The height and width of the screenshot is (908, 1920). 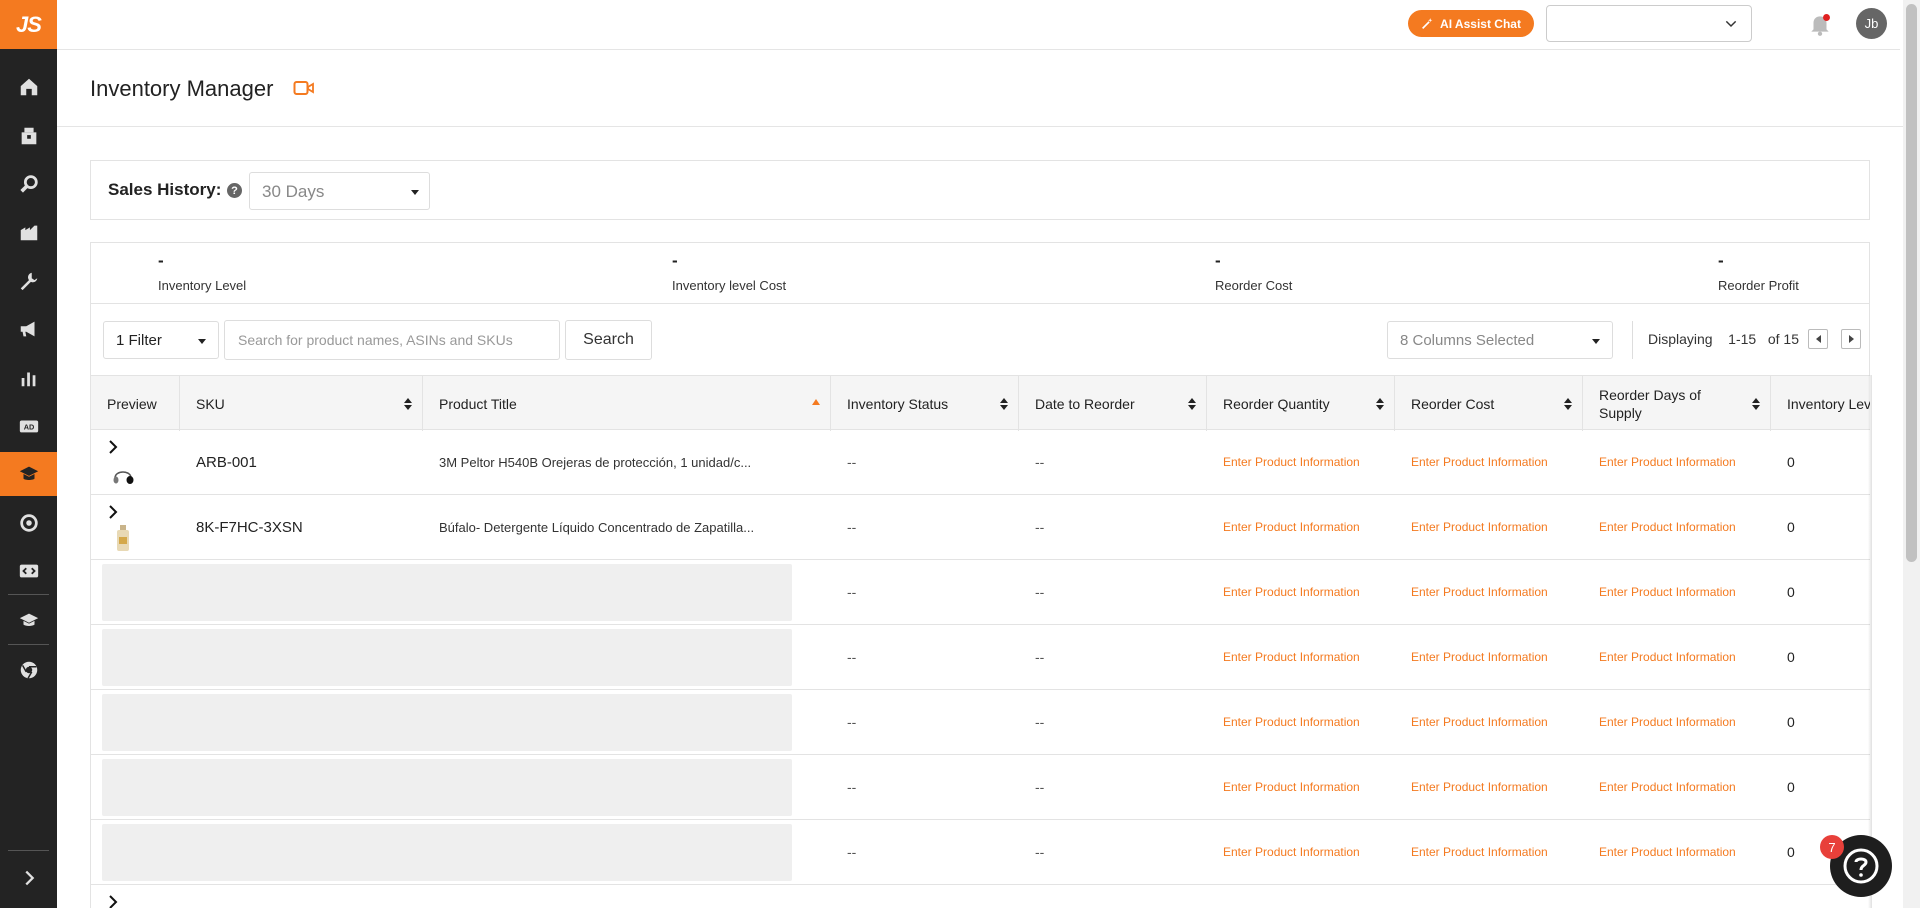 What do you see at coordinates (1818, 339) in the screenshot?
I see `previous-page-button` at bounding box center [1818, 339].